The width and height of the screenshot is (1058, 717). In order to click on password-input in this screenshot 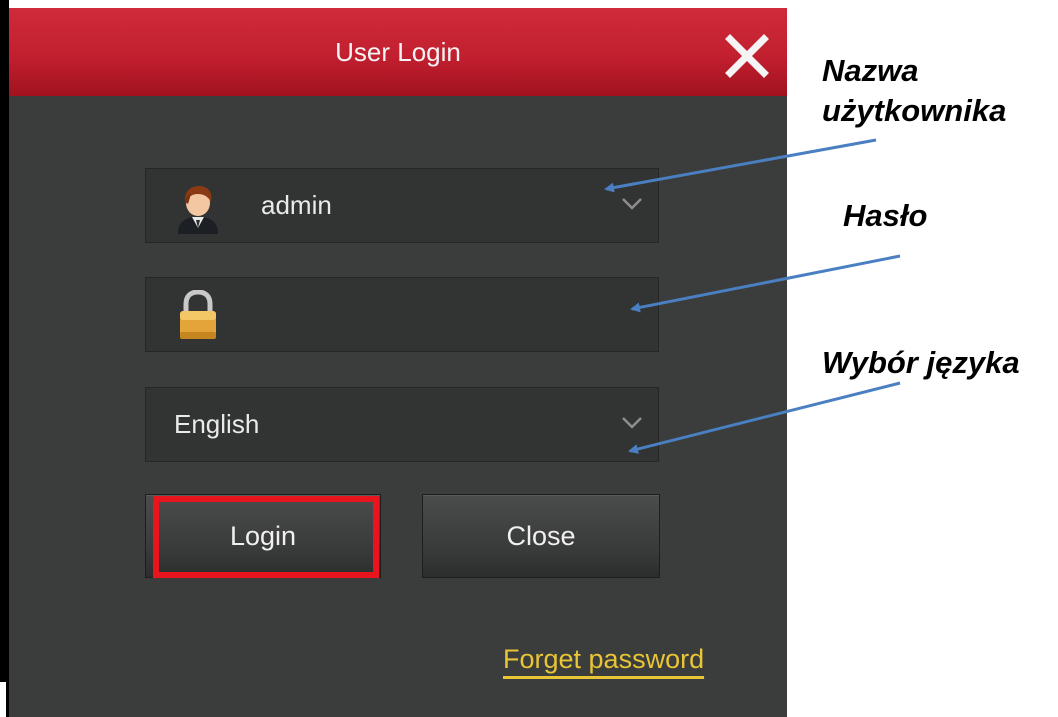, I will do `click(402, 314)`.